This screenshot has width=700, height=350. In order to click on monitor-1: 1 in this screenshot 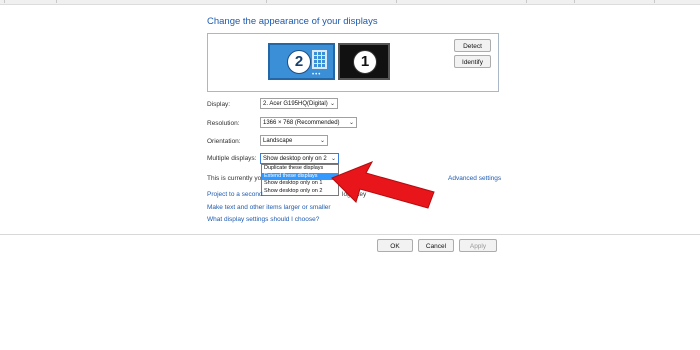, I will do `click(364, 61)`.